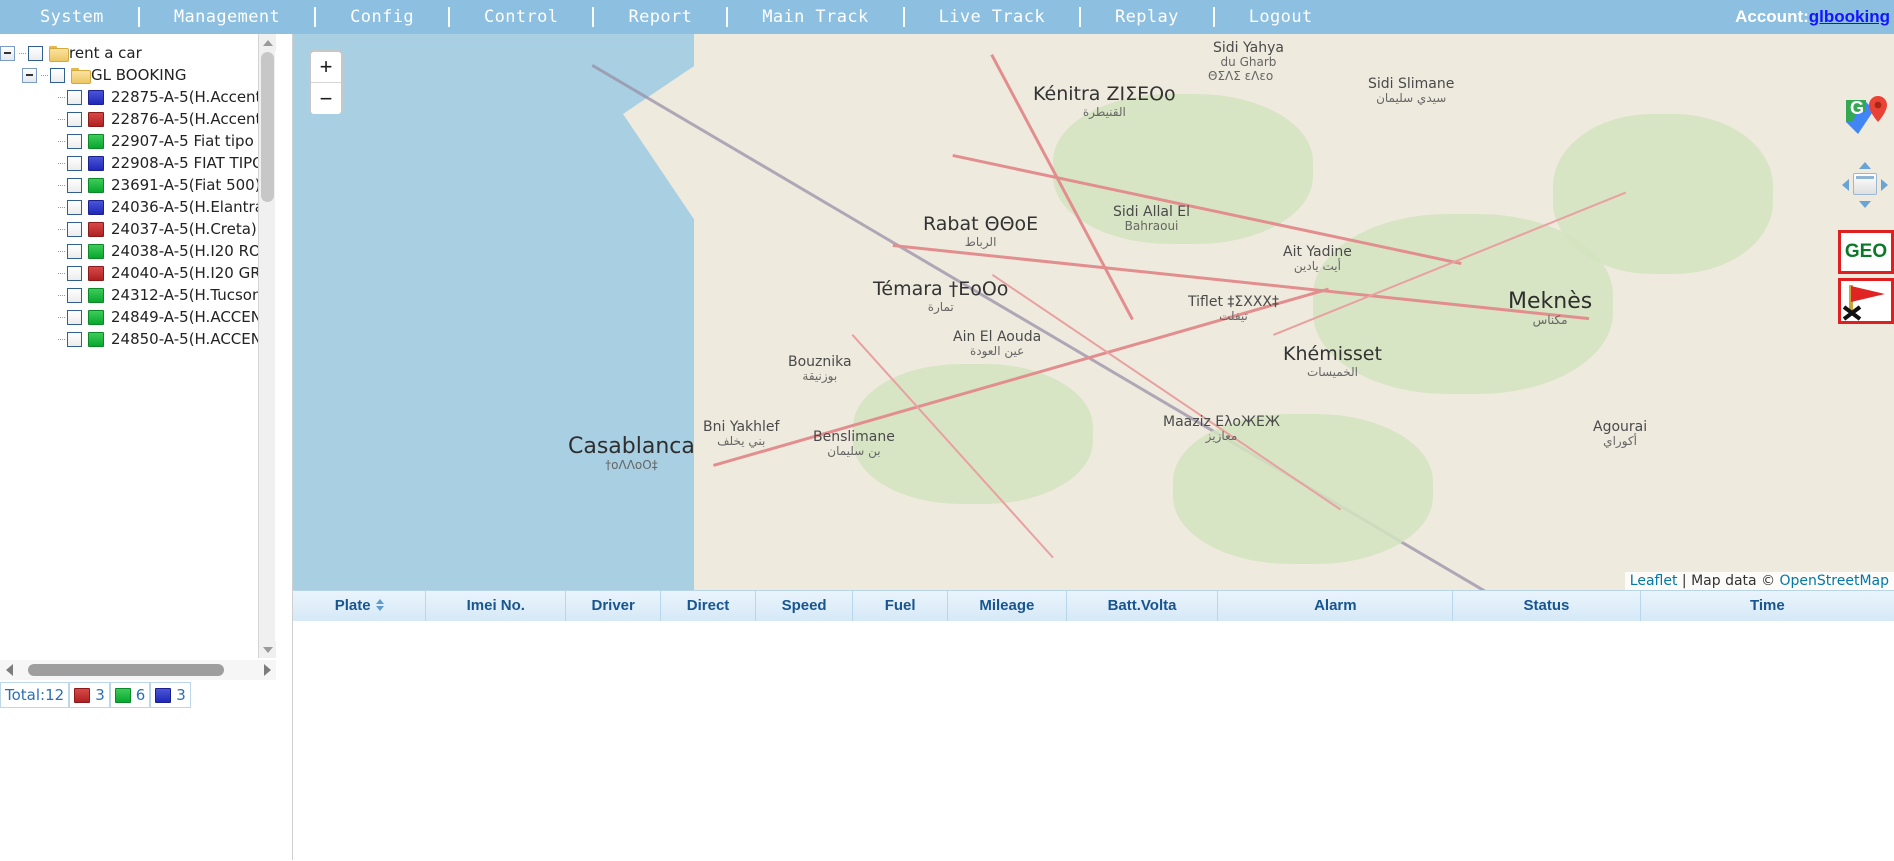 The width and height of the screenshot is (1894, 861). What do you see at coordinates (900, 606) in the screenshot?
I see `col-fuel: Fuel` at bounding box center [900, 606].